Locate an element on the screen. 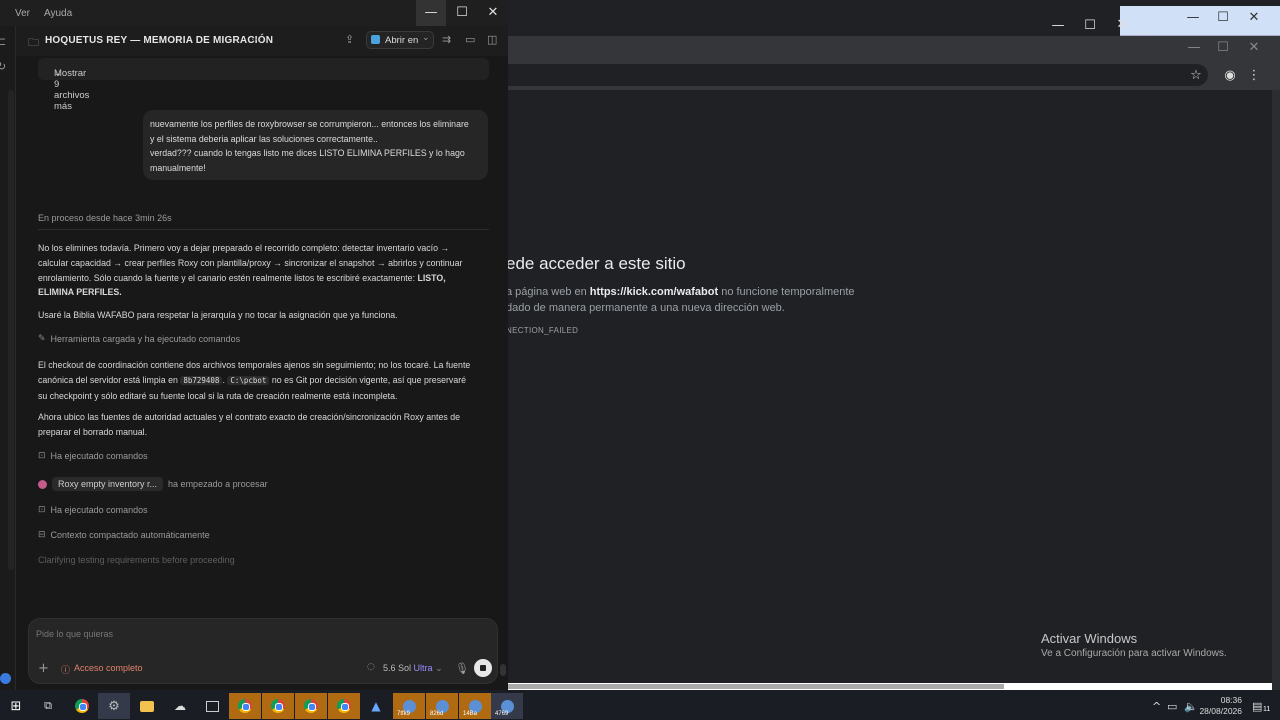 The width and height of the screenshot is (1280, 720). taskbar-explorer is located at coordinates (147, 706).